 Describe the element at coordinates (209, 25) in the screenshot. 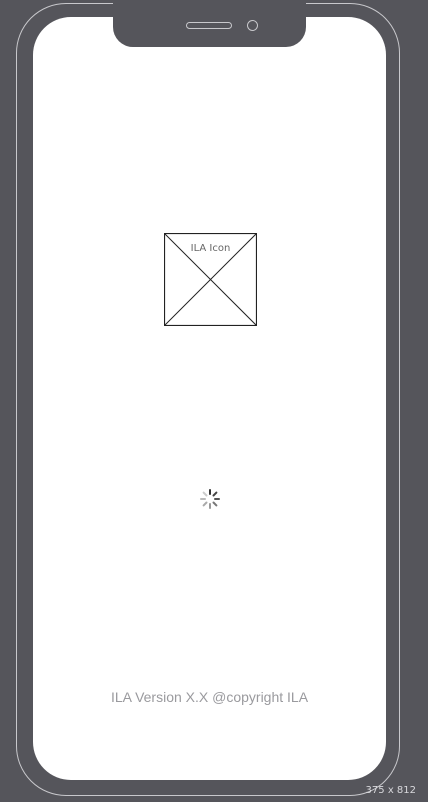

I see `speaker-icon` at that location.